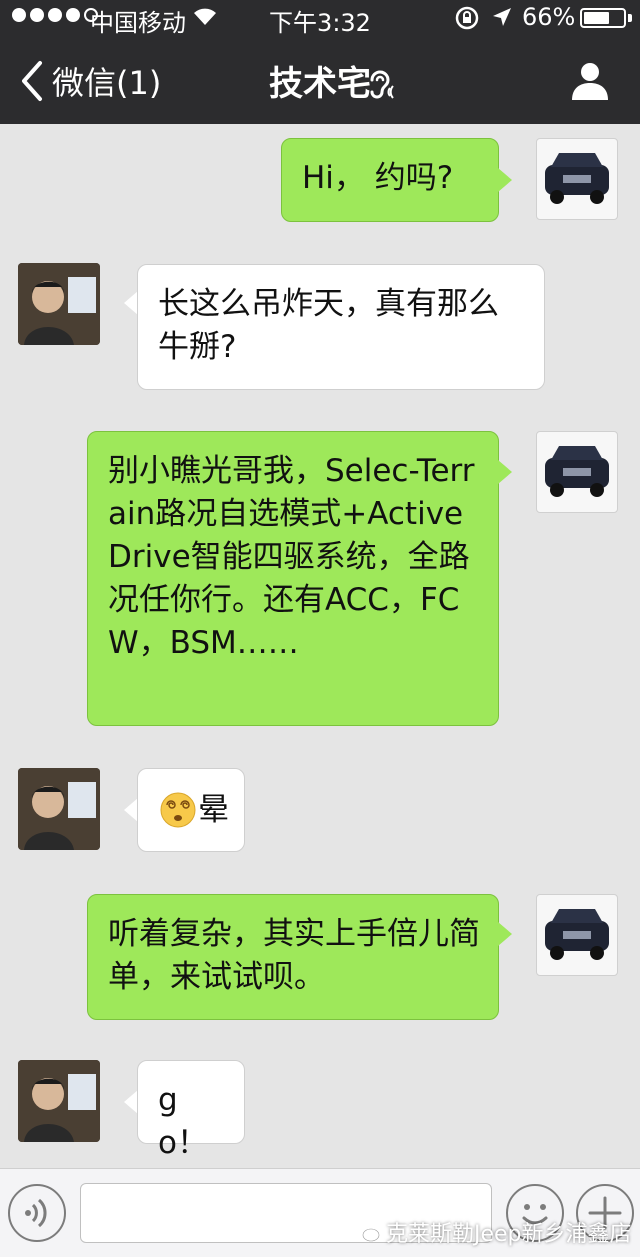 The width and height of the screenshot is (640, 1257). I want to click on message-text: 听着复杂，其实上手倍儿简单，来试试呗。, so click(294, 955).